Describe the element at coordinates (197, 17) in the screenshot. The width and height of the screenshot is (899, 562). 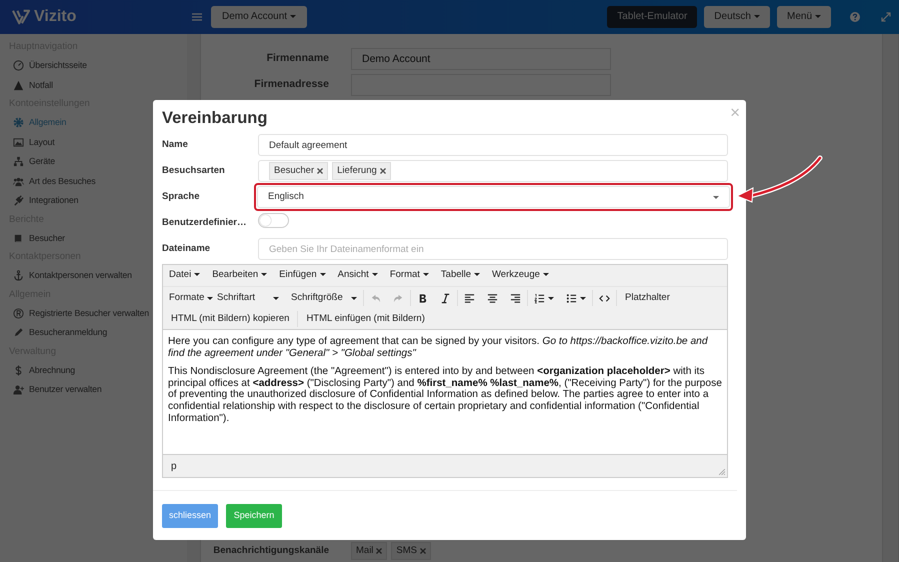
I see `menu-icon` at that location.